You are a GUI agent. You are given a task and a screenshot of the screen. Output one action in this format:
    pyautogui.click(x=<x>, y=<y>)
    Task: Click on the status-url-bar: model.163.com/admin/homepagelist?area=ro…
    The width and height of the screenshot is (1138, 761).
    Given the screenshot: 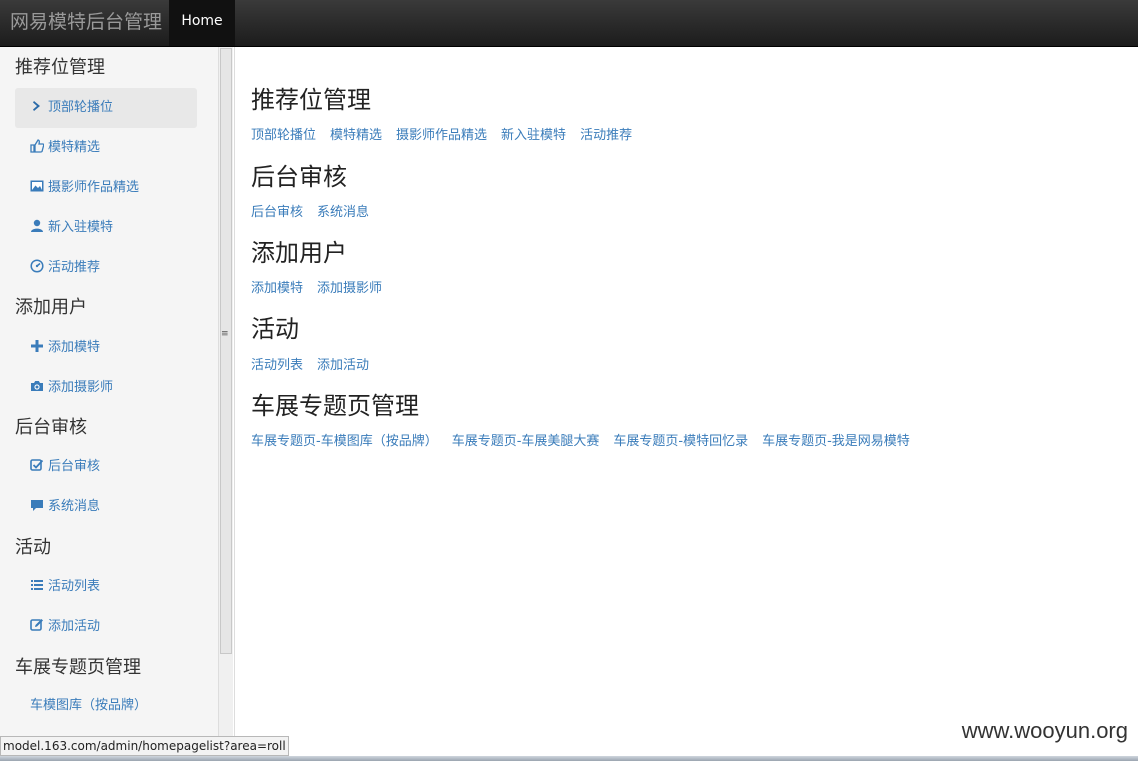 What is the action you would take?
    pyautogui.click(x=144, y=746)
    